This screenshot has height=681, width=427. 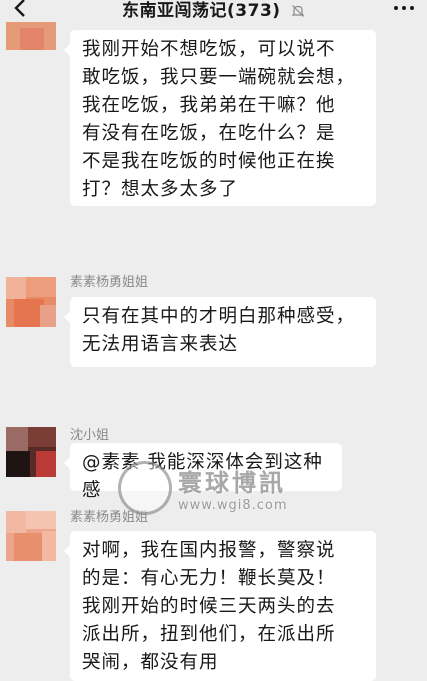 What do you see at coordinates (109, 282) in the screenshot?
I see `sender-name: 素素杨勇姐姐` at bounding box center [109, 282].